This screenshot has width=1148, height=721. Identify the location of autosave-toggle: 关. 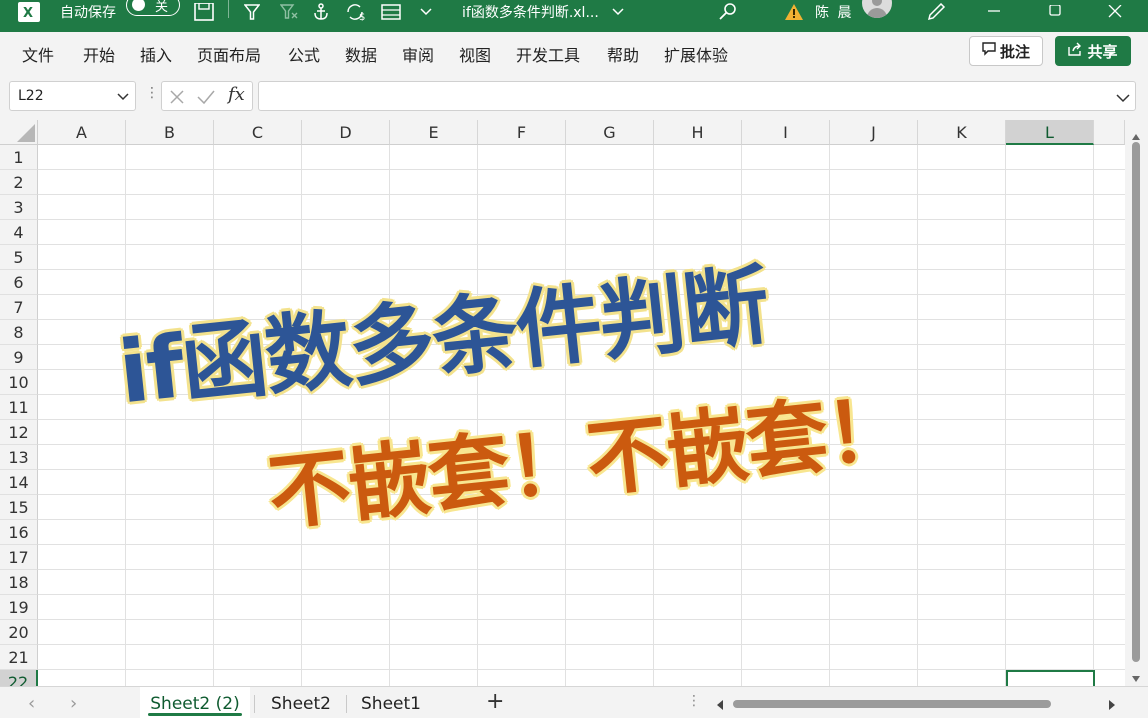
(153, 8).